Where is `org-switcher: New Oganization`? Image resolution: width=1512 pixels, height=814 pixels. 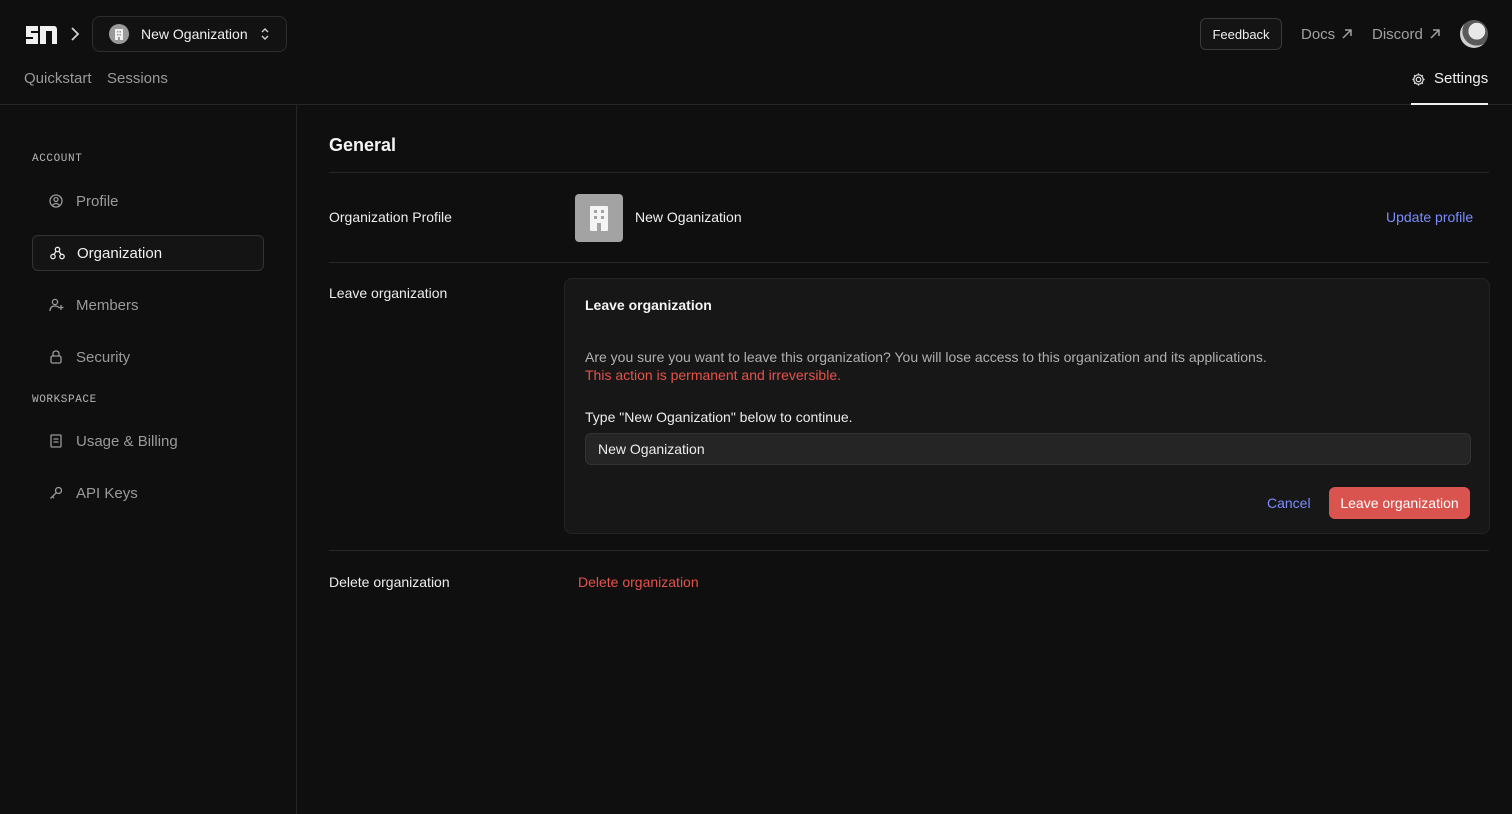
org-switcher: New Oganization is located at coordinates (189, 34).